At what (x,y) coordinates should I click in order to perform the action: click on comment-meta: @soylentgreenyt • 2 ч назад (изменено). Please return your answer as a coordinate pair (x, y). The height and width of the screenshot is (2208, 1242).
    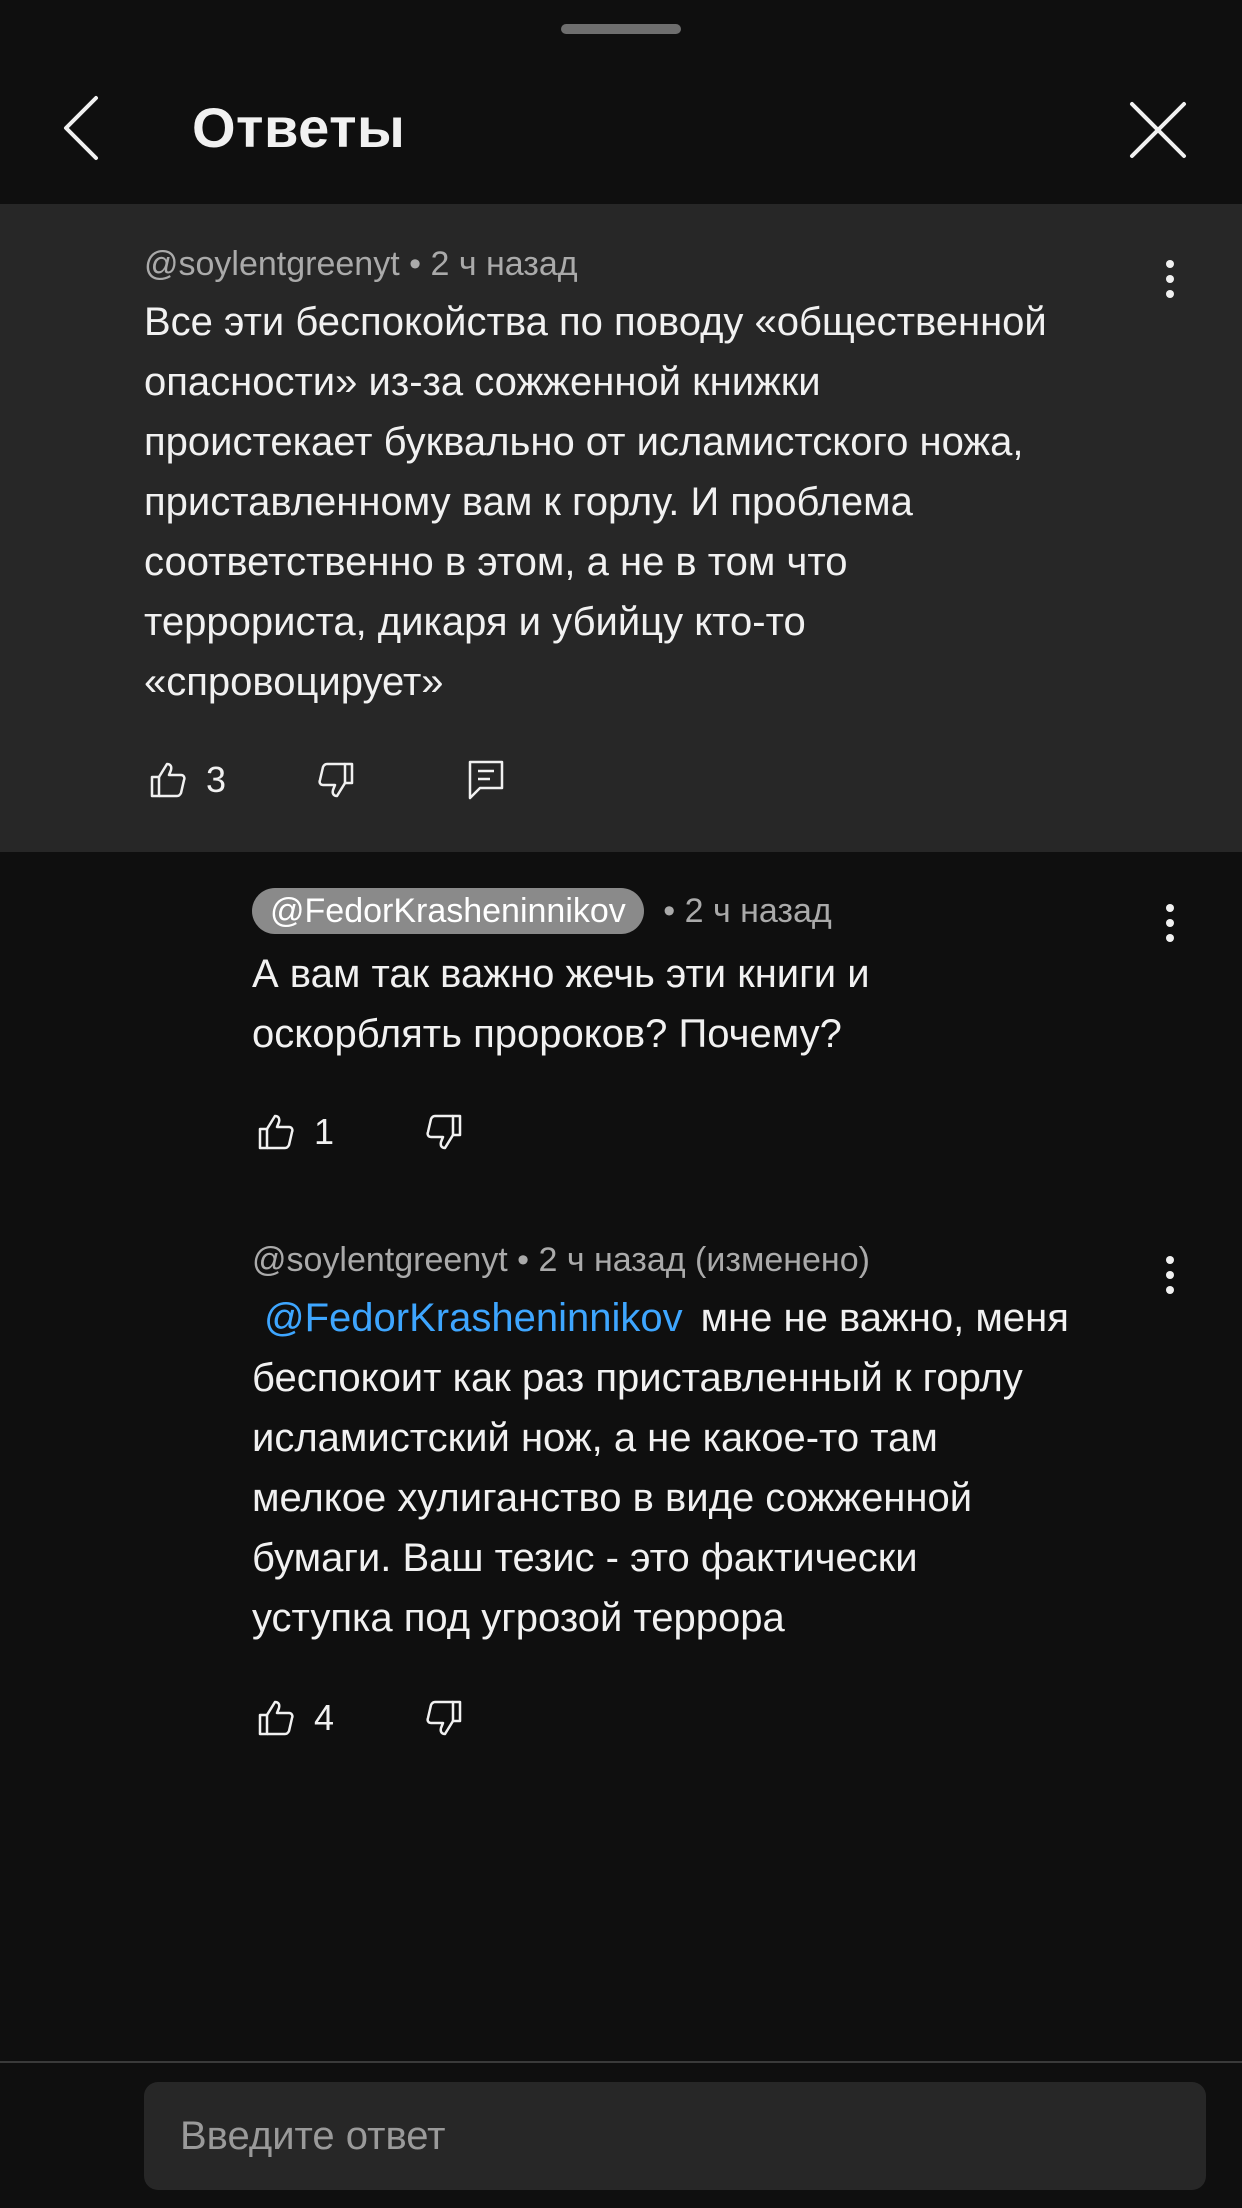
    Looking at the image, I should click on (561, 1260).